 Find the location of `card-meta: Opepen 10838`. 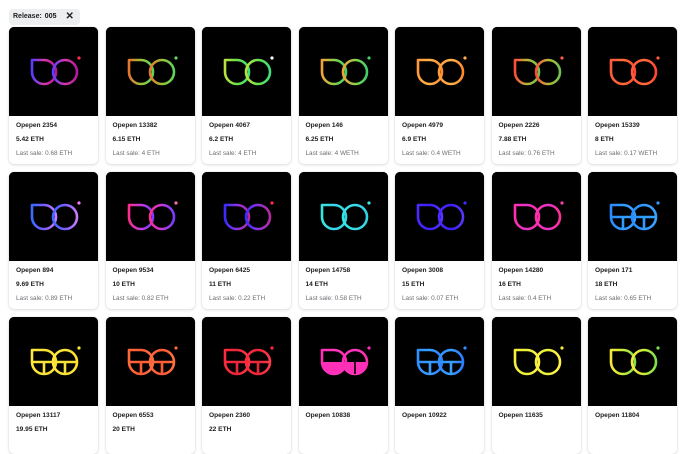

card-meta: Opepen 10838 is located at coordinates (343, 412).